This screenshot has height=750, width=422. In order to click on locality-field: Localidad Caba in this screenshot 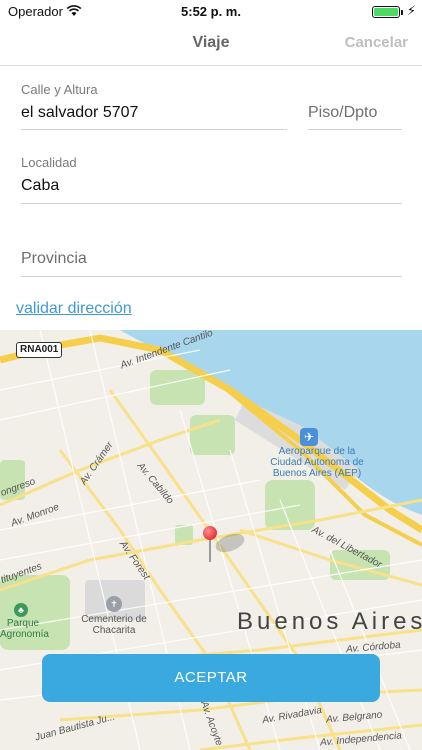, I will do `click(211, 179)`.